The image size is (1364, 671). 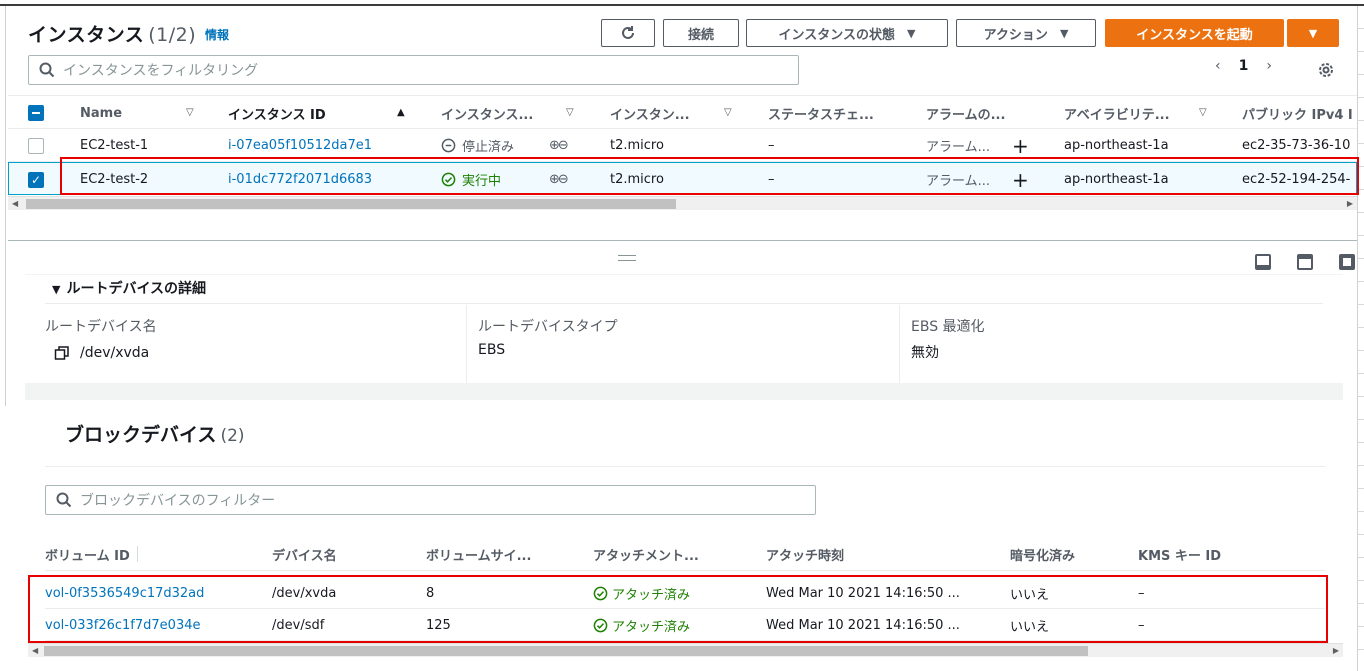 What do you see at coordinates (115, 353) in the screenshot?
I see `root-device-name-value: /dev/xvda` at bounding box center [115, 353].